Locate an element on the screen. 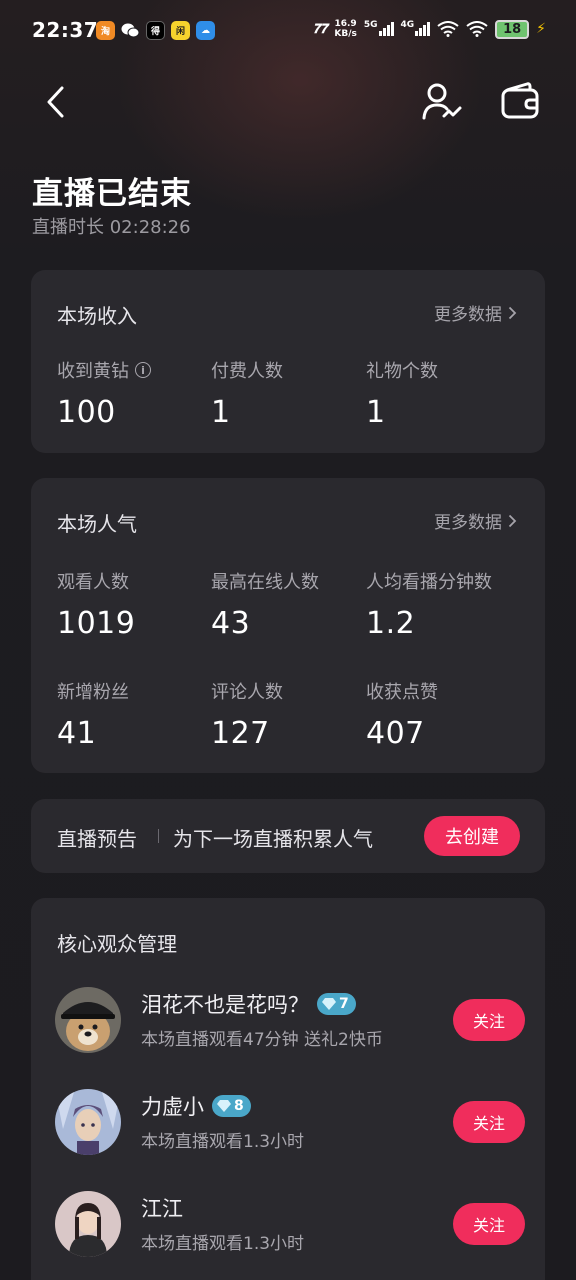 This screenshot has width=576, height=1280. user-check-icon is located at coordinates (442, 101).